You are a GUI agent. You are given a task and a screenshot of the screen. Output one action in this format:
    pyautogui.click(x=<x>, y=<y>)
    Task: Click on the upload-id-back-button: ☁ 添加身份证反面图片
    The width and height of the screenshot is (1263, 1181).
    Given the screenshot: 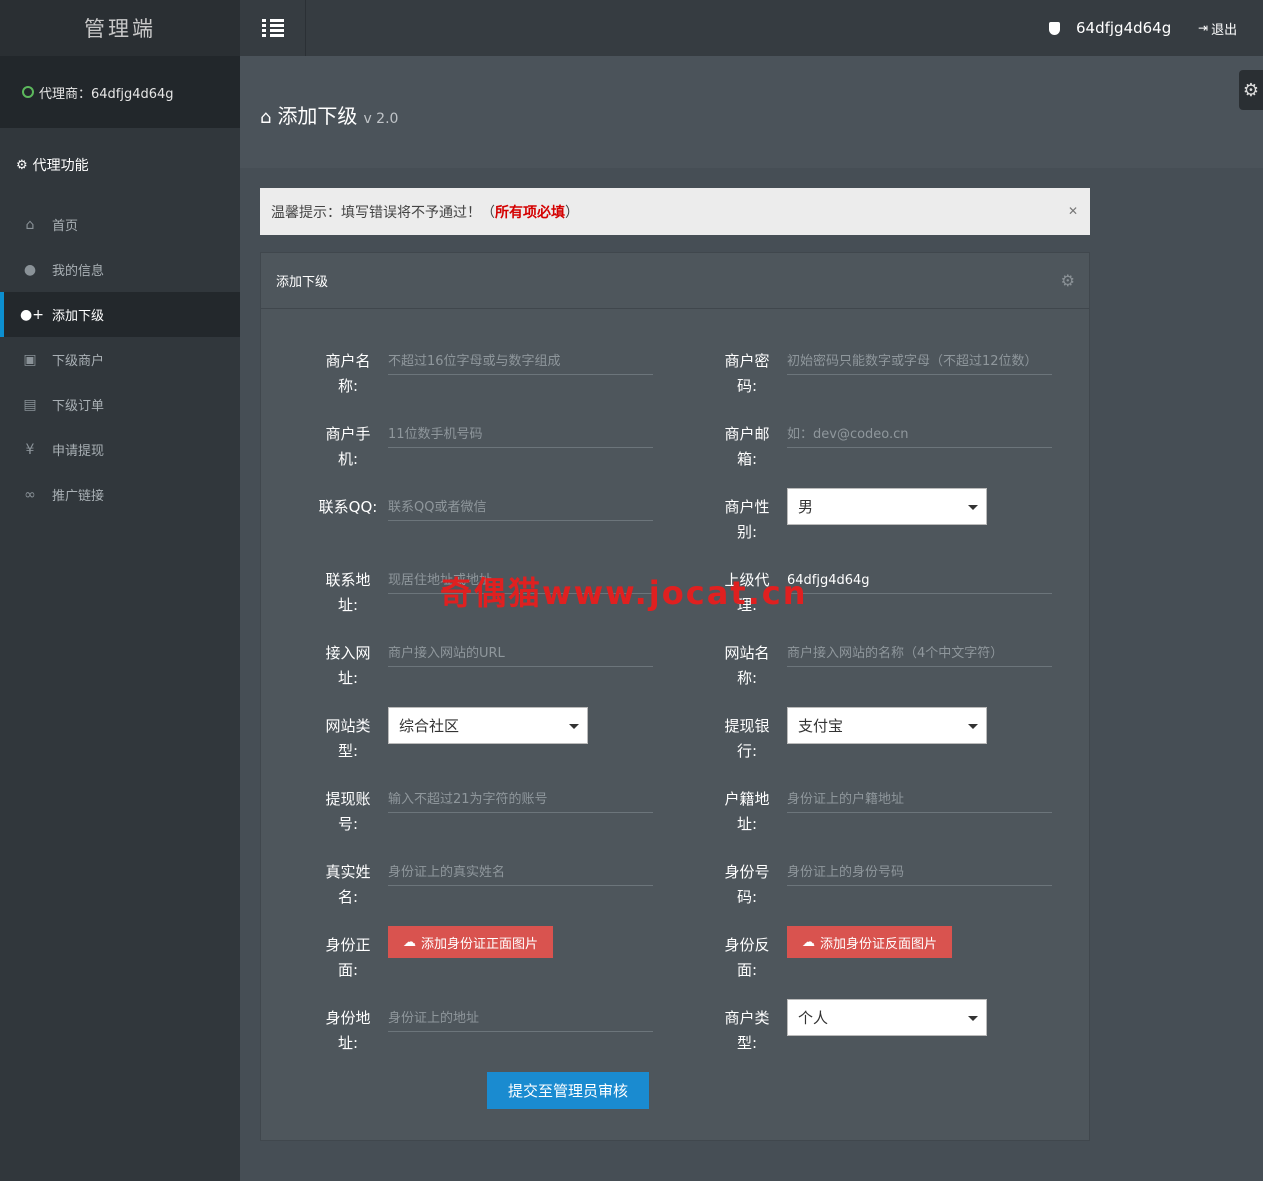 What is the action you would take?
    pyautogui.click(x=870, y=942)
    